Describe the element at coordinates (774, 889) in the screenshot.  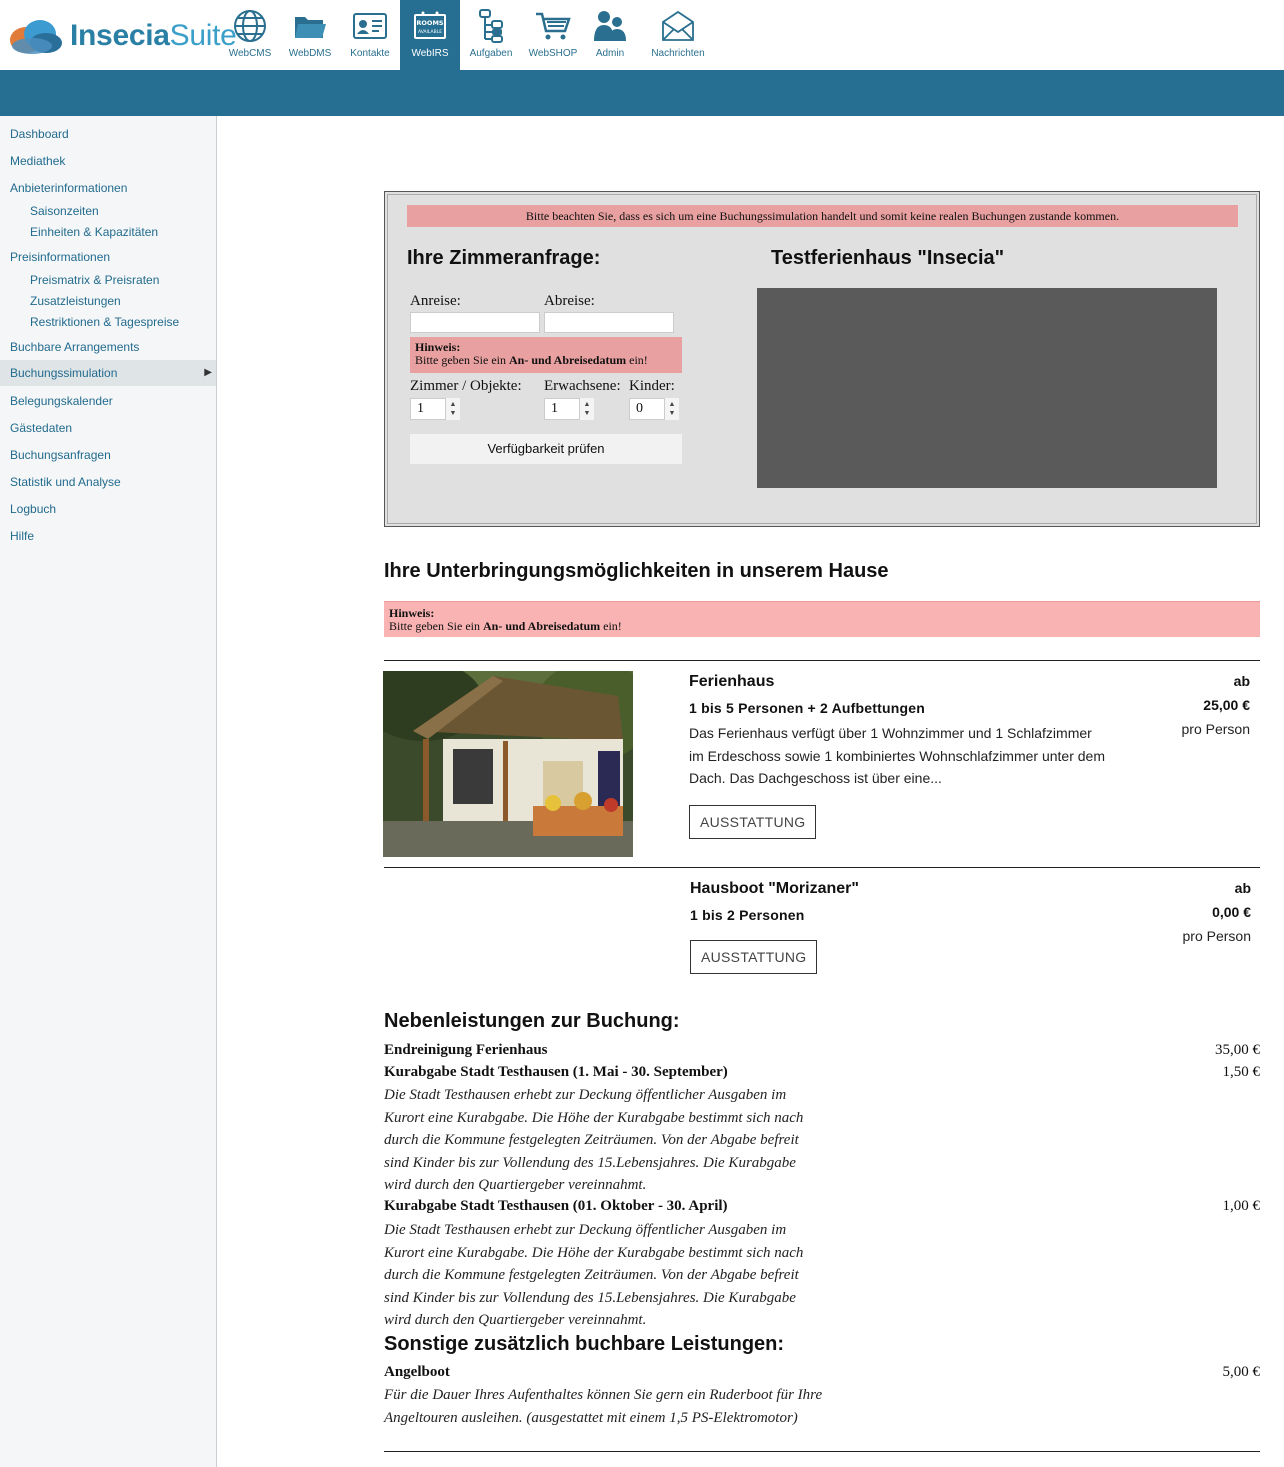
I see `accommodation-name: Hausboot "Morizaner"` at that location.